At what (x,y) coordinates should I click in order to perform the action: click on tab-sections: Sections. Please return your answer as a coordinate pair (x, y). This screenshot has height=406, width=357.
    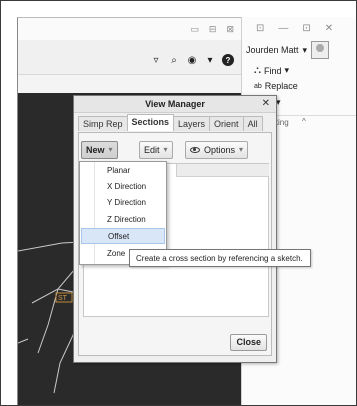
    Looking at the image, I should click on (150, 122).